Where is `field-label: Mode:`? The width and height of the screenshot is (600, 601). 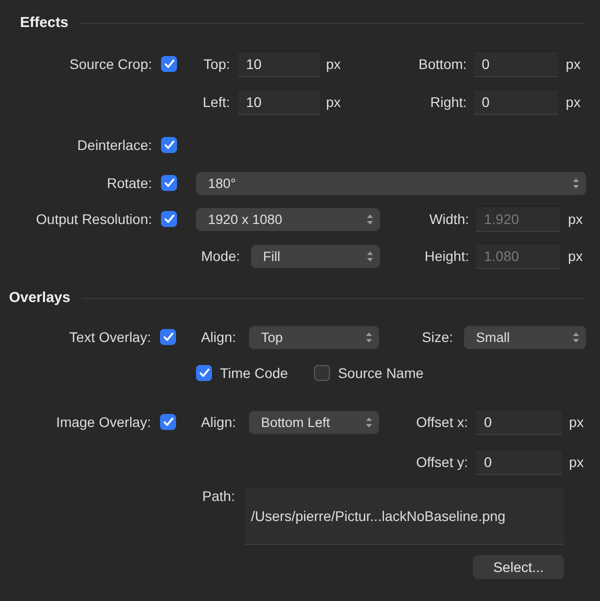 field-label: Mode: is located at coordinates (220, 256).